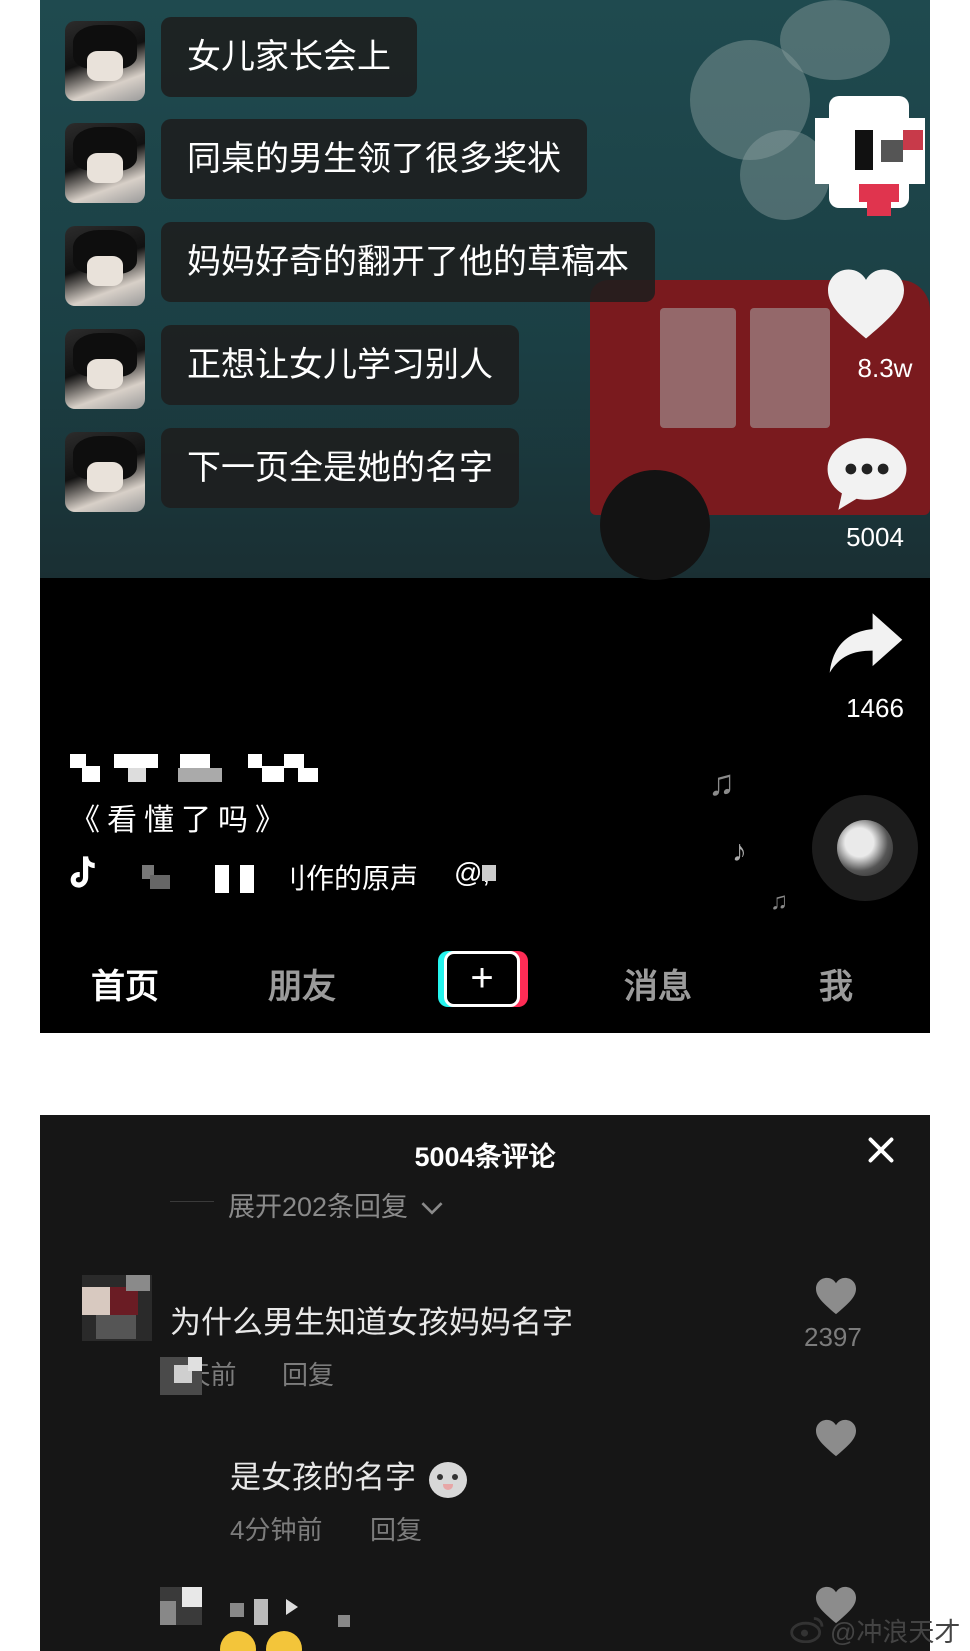 This screenshot has height=1651, width=970. I want to click on nav-friends: 朋友, so click(302, 983).